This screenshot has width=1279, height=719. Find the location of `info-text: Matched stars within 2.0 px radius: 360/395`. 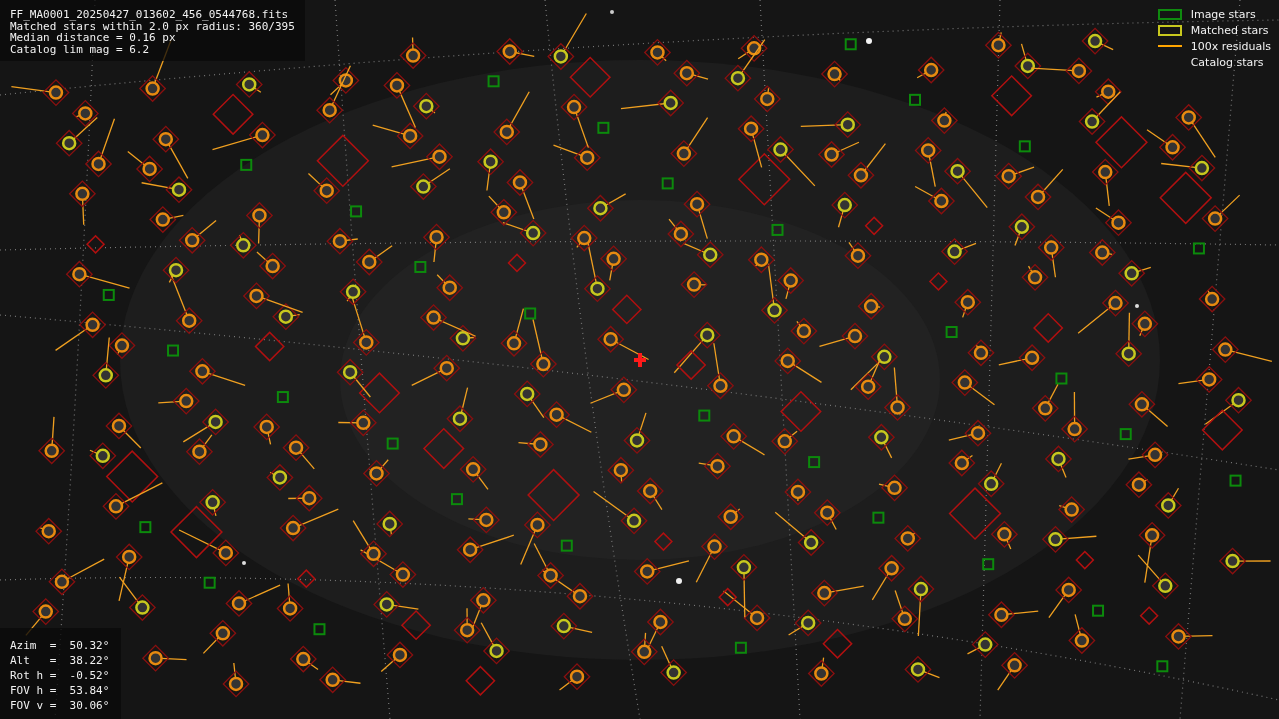

info-text: Matched stars within 2.0 px radius: 360/395 is located at coordinates (152, 26).